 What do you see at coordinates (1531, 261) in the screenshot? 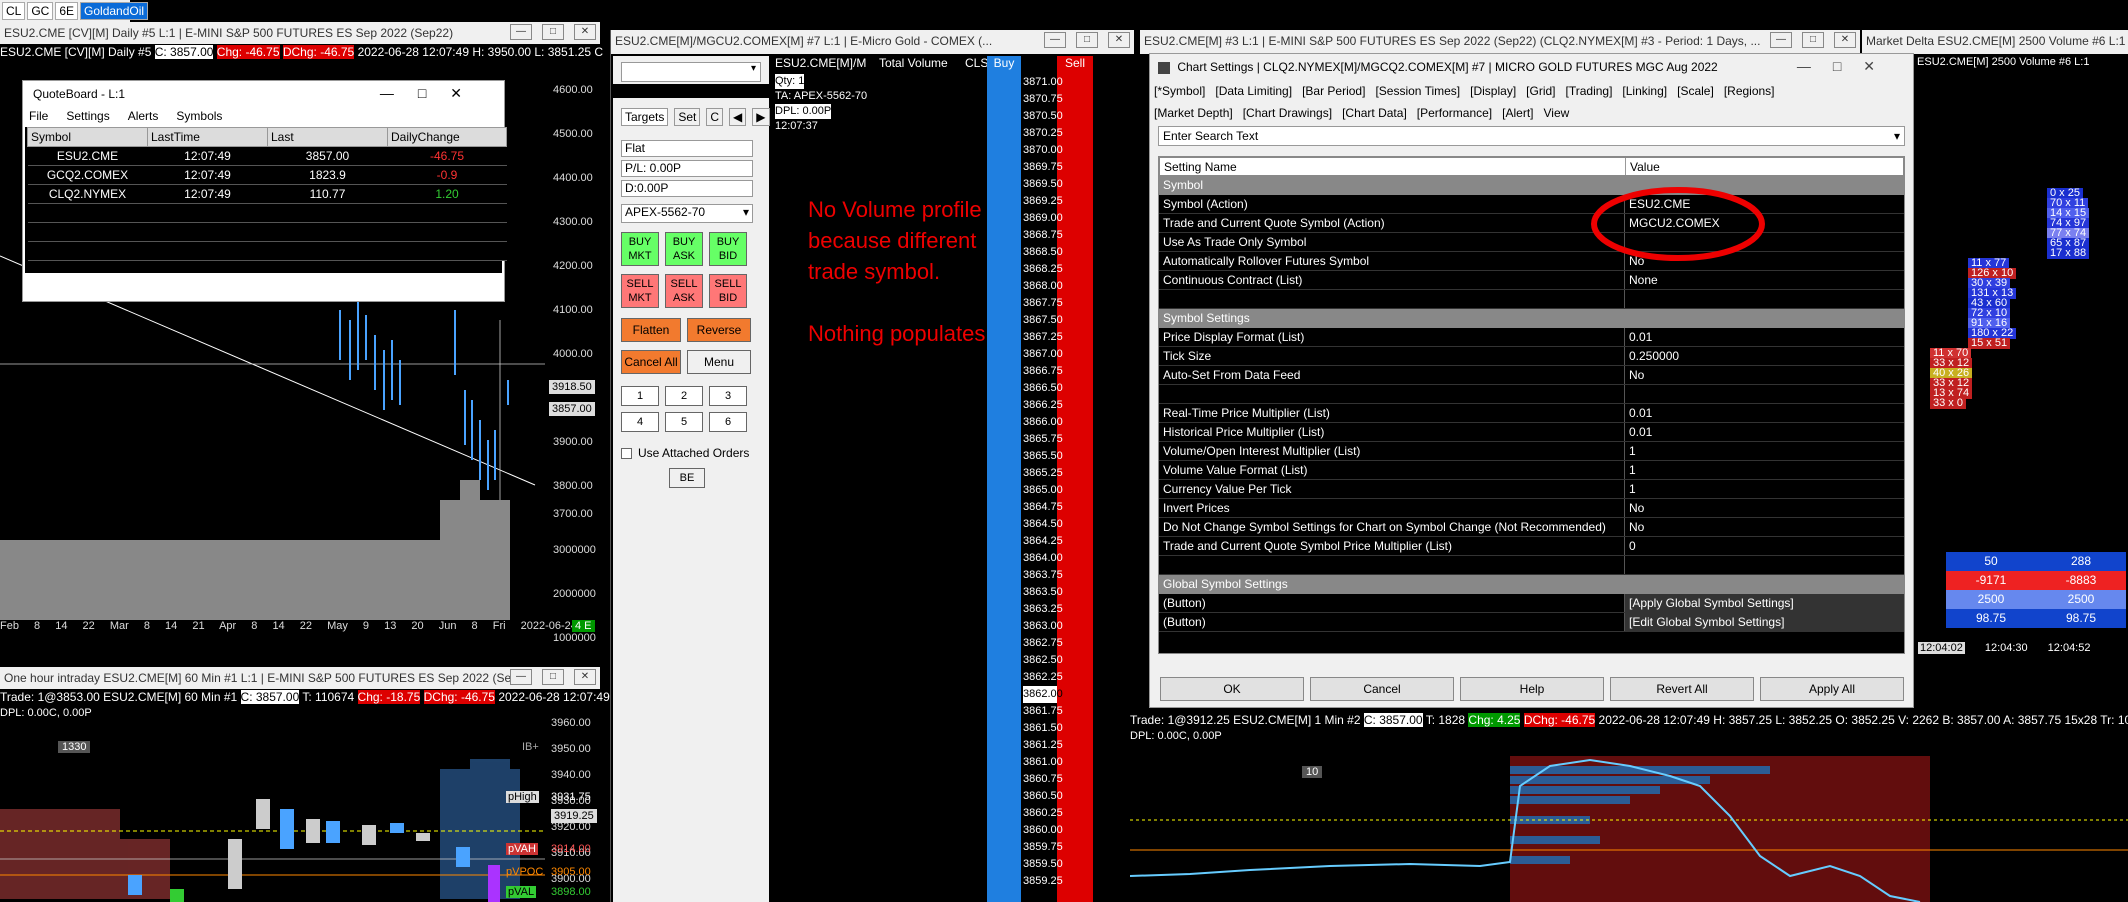
I see `settings-row: Automatically Rollover Futures Symbol No` at bounding box center [1531, 261].